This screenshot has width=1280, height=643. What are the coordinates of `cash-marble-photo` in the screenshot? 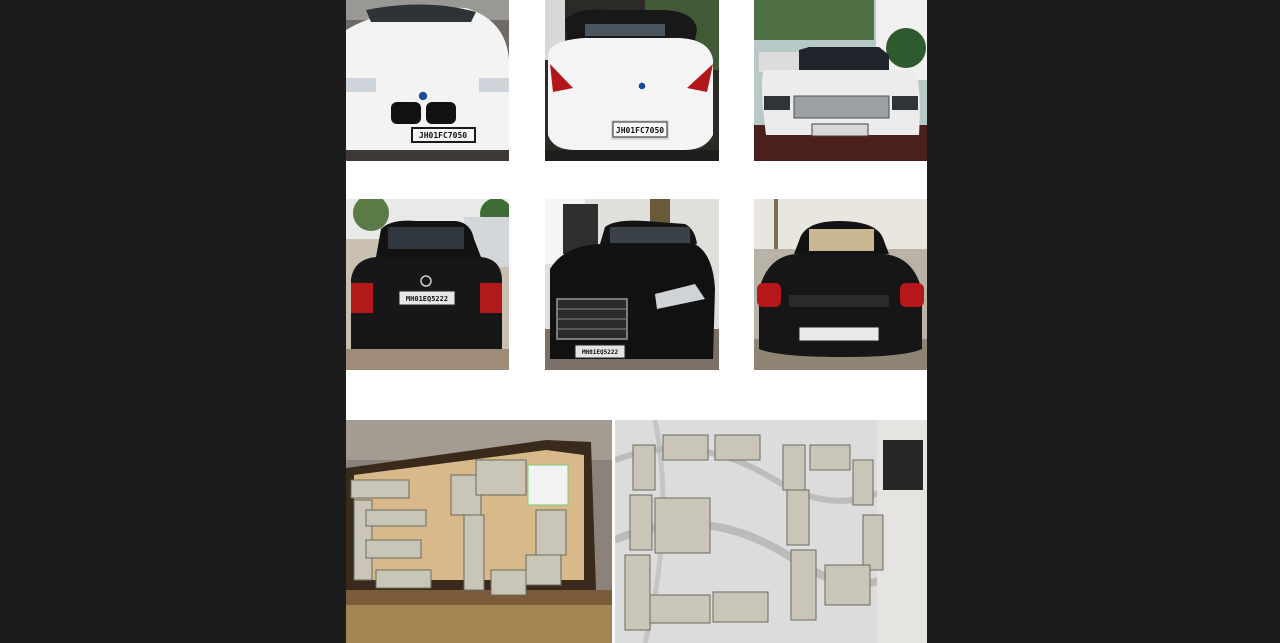 It's located at (771, 531).